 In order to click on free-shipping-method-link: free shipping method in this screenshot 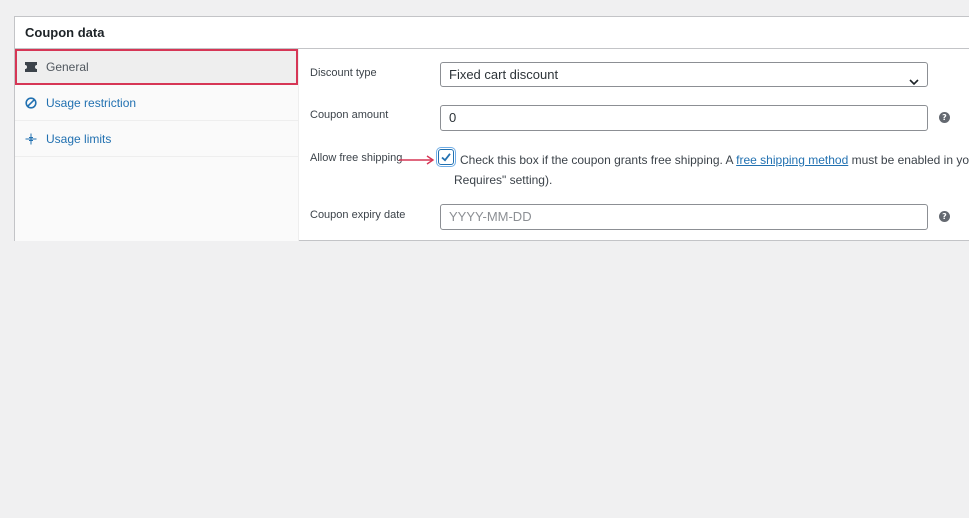, I will do `click(792, 160)`.